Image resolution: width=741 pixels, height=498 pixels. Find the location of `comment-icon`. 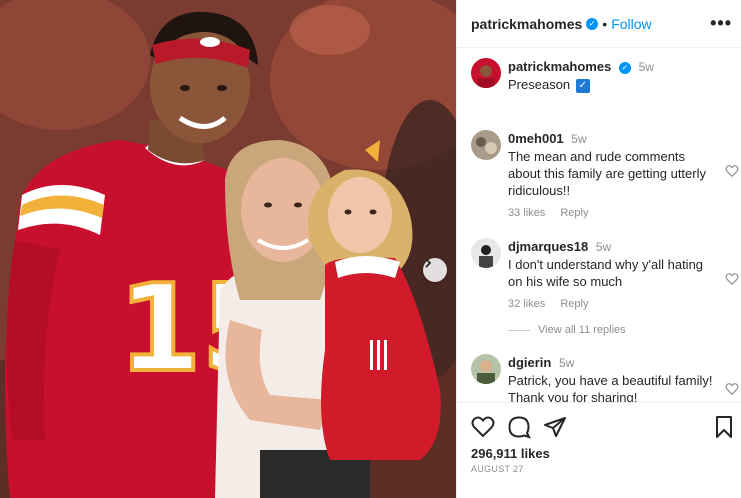

comment-icon is located at coordinates (519, 427).